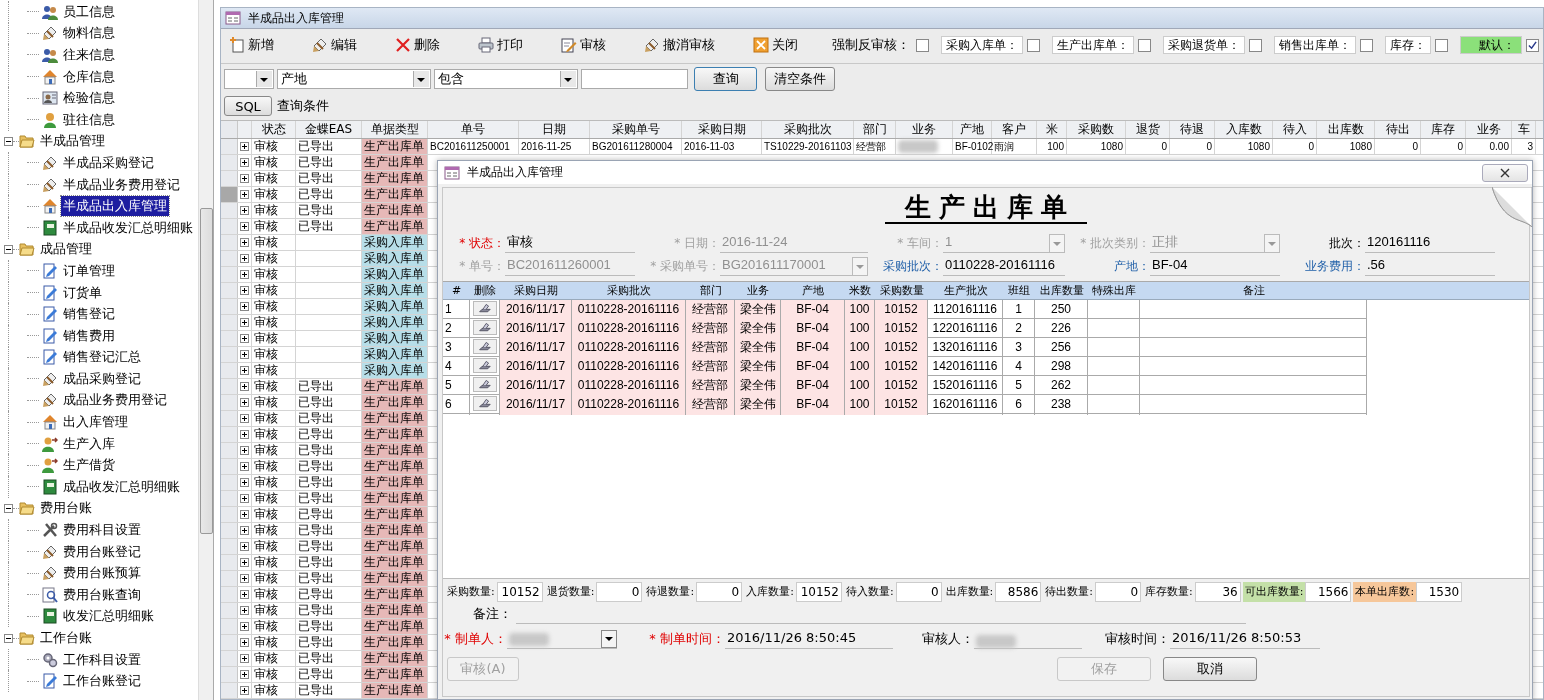  What do you see at coordinates (354, 79) in the screenshot?
I see `field-dropdown: 产地` at bounding box center [354, 79].